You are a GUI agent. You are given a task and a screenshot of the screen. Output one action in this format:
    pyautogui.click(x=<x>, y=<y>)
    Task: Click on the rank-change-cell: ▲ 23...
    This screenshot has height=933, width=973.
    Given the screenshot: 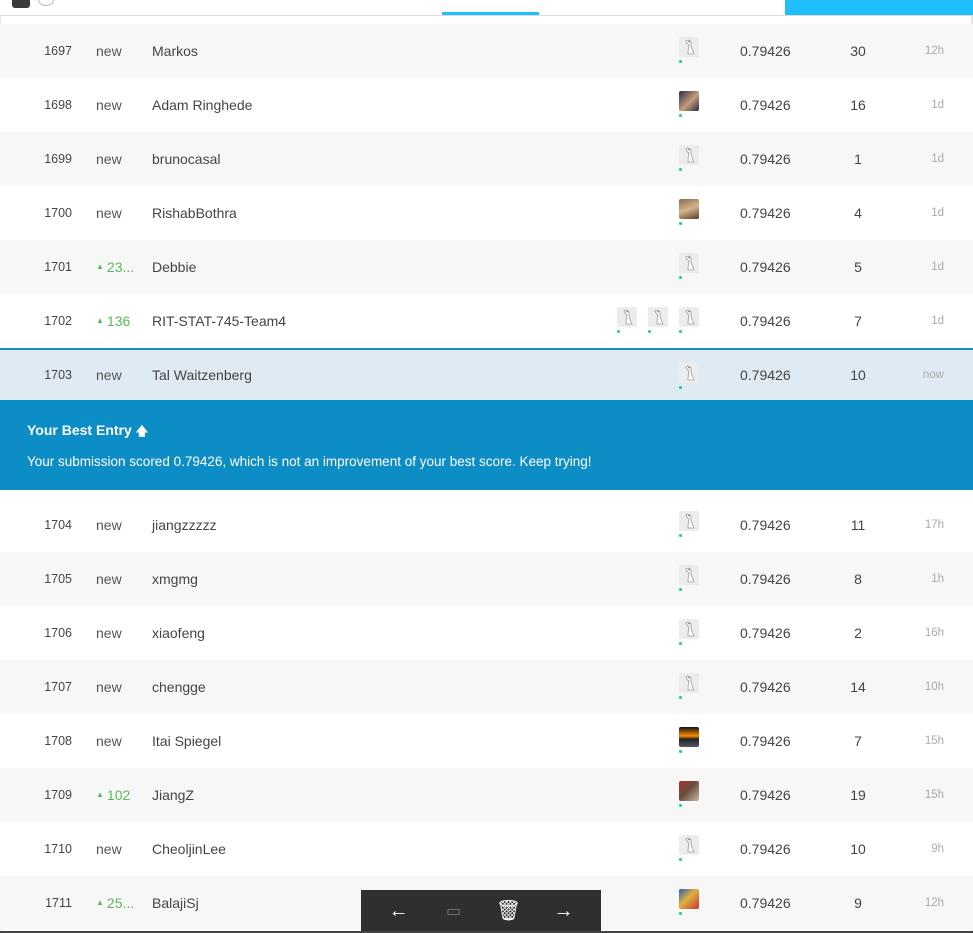 What is the action you would take?
    pyautogui.click(x=118, y=267)
    